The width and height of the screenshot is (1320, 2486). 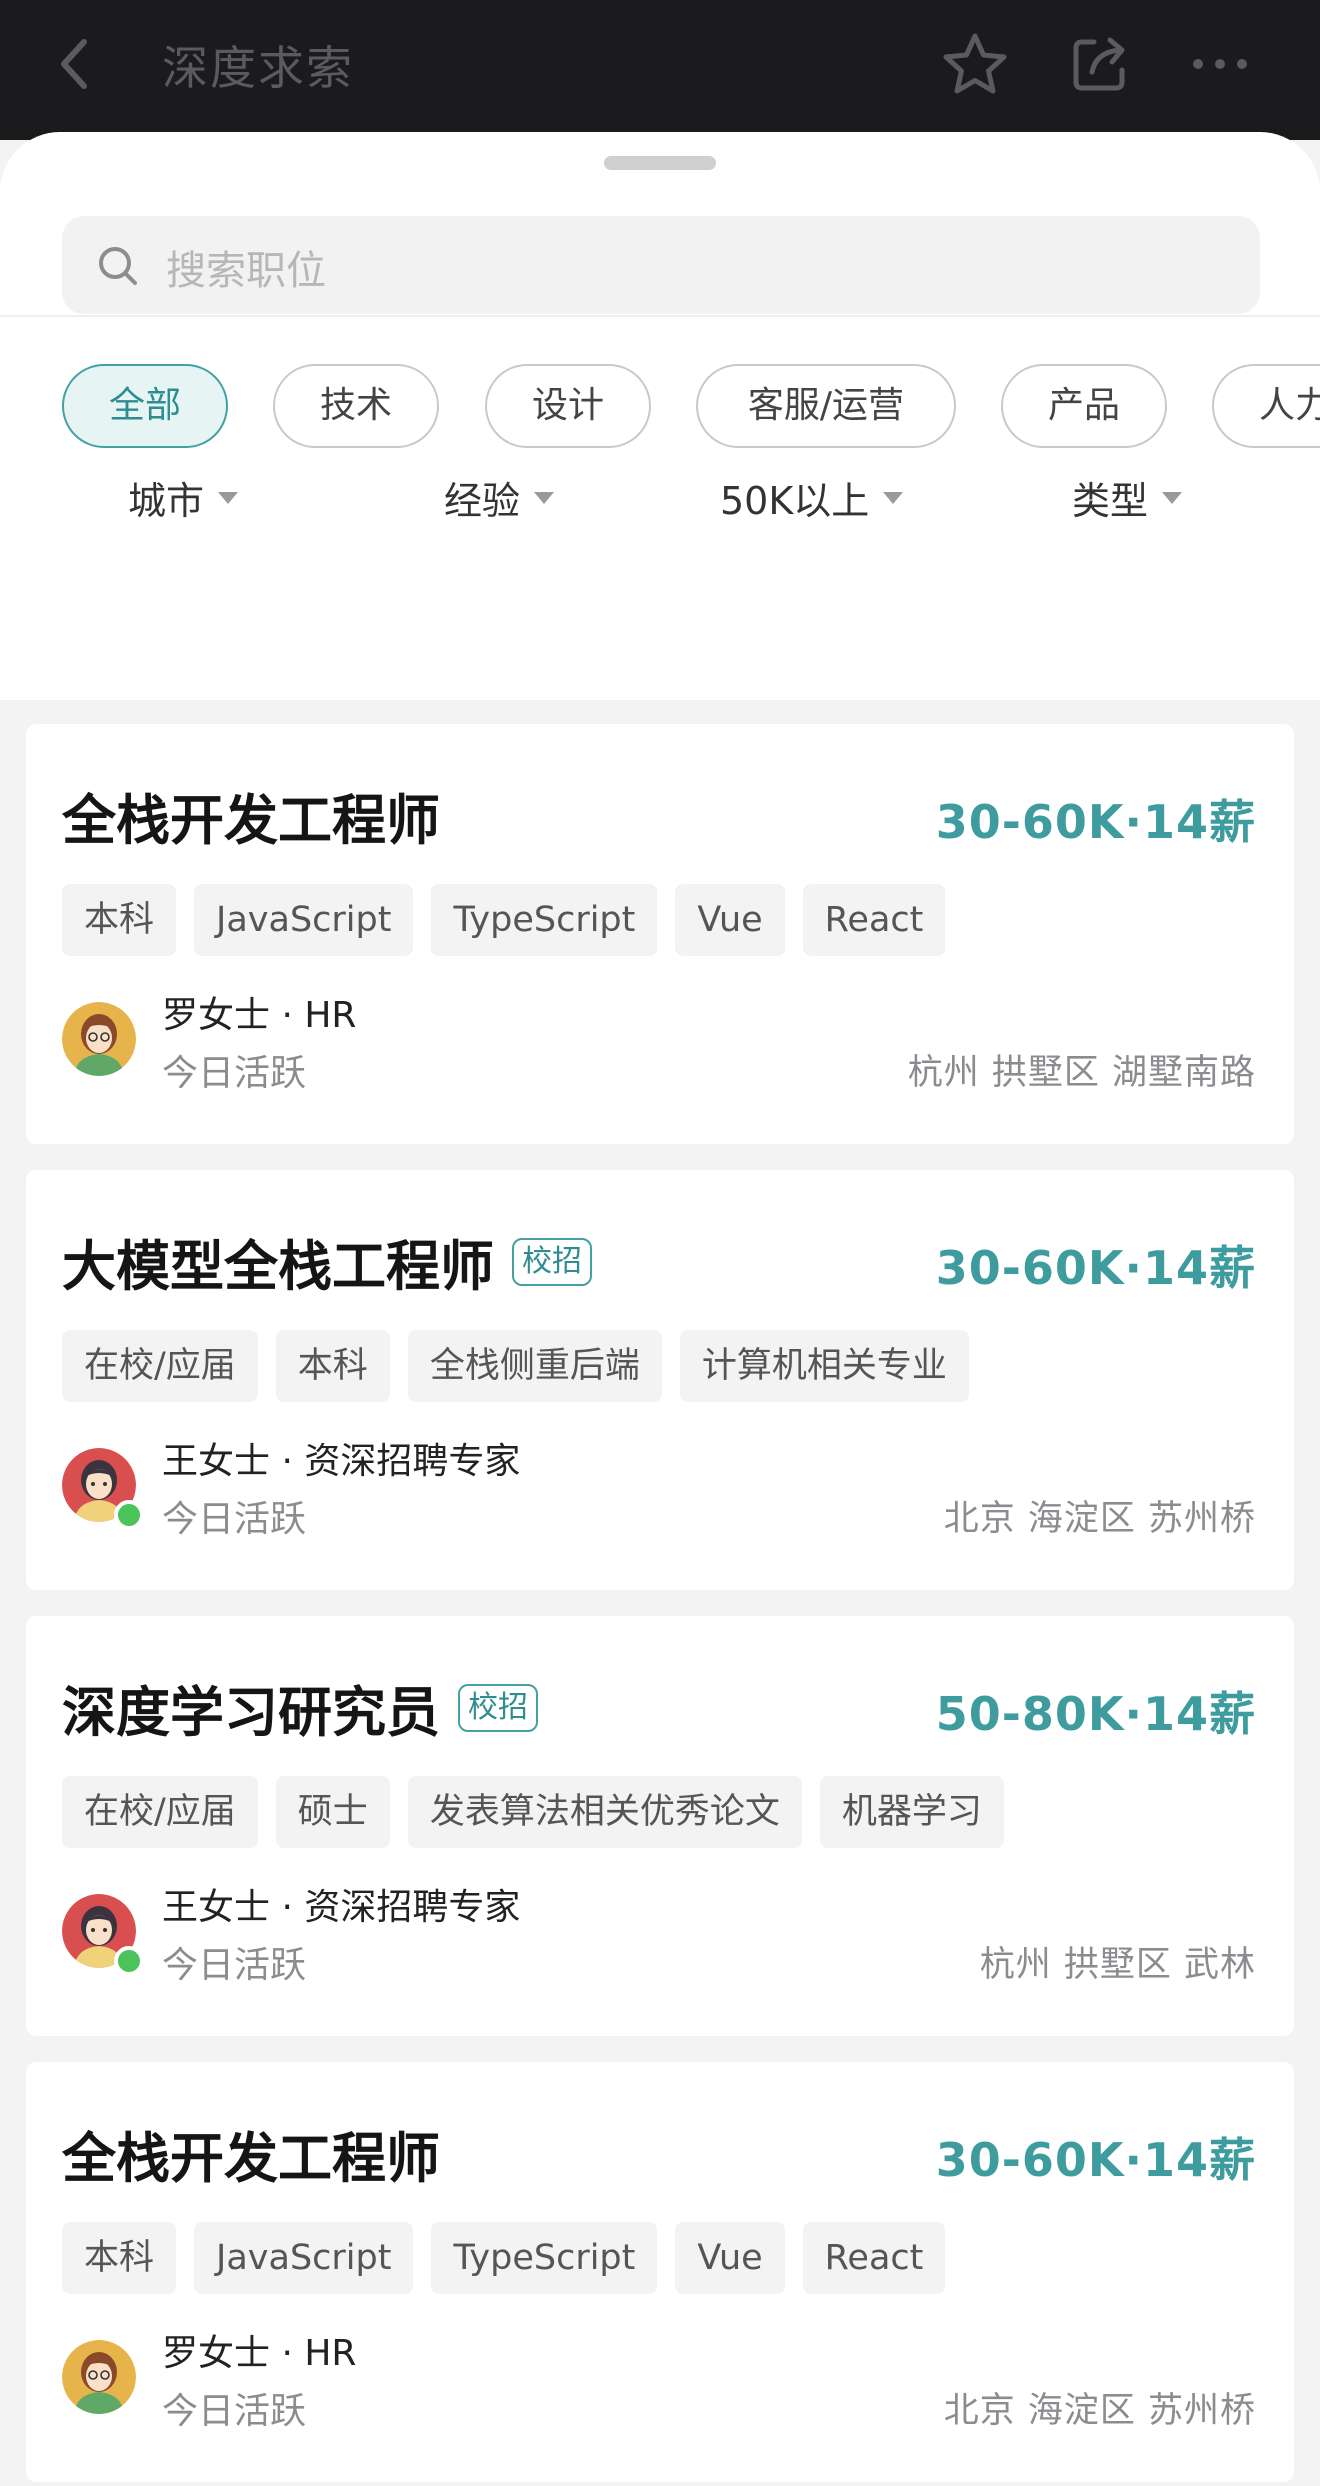 What do you see at coordinates (300, 1707) in the screenshot?
I see `job-title: 深度学习研究员 校招` at bounding box center [300, 1707].